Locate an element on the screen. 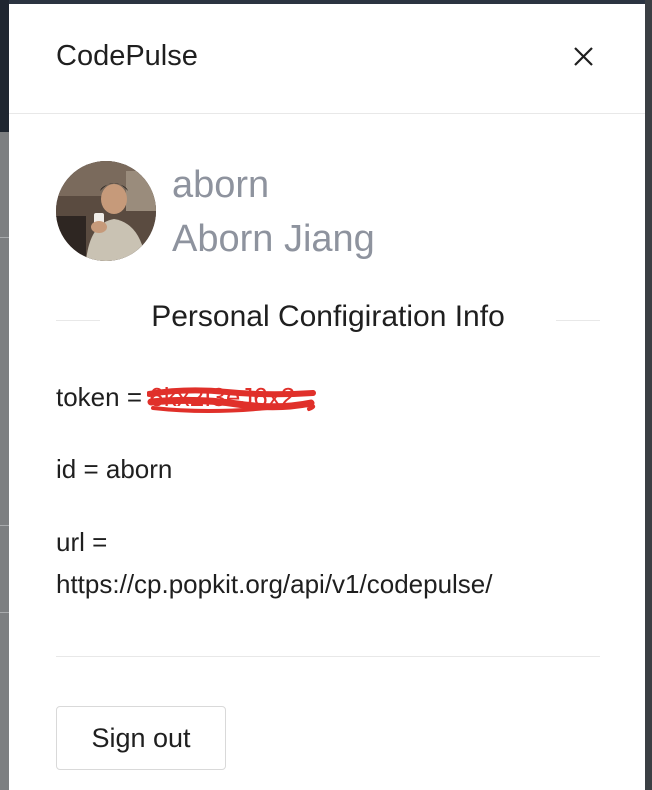  token-line: token = 6kx2I3eJ6x2 is located at coordinates (186, 397).